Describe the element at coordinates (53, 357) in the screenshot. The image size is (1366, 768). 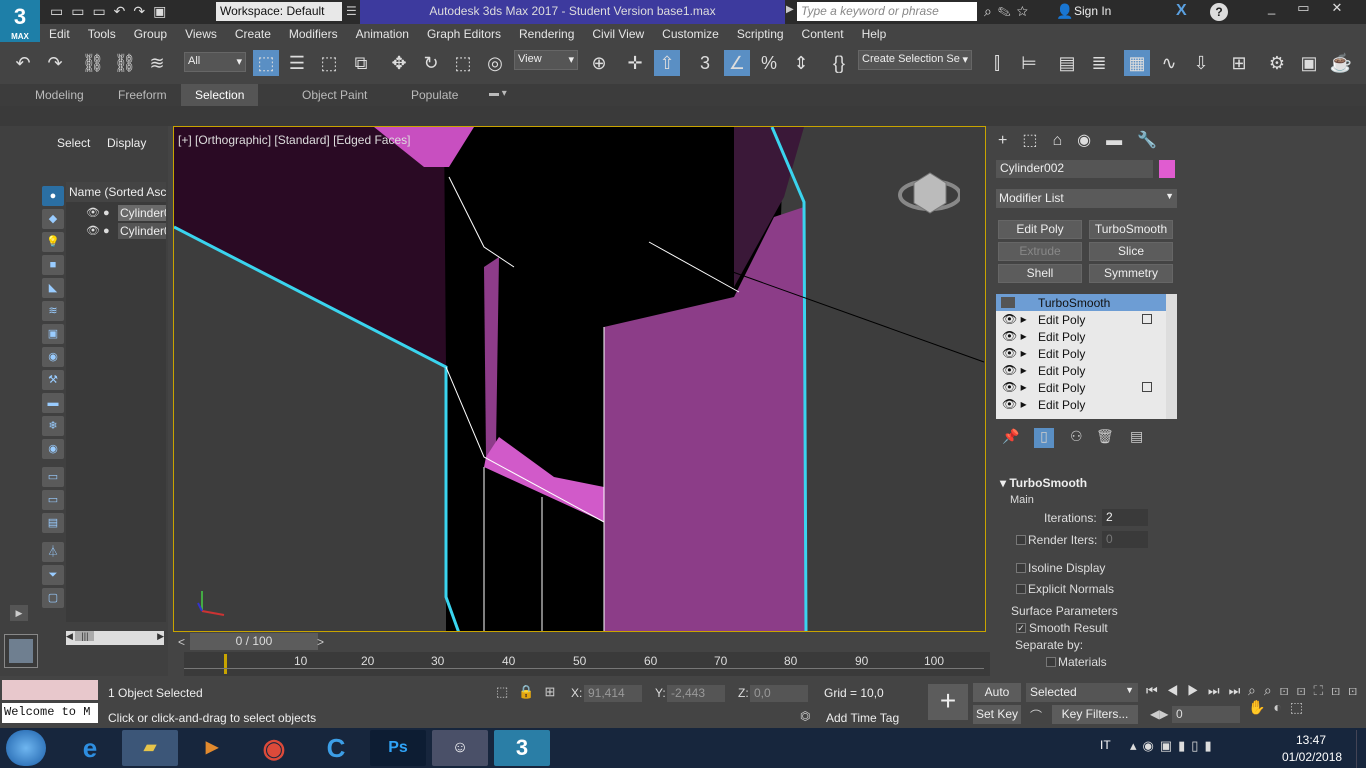
I see `filter-xrefs-icon: ◉` at that location.